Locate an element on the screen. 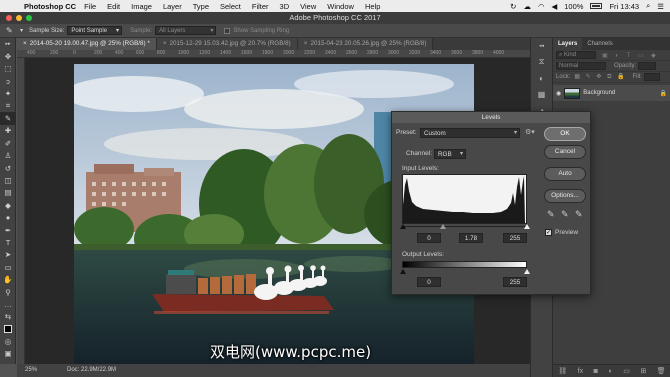  opacity-input is located at coordinates (647, 66).